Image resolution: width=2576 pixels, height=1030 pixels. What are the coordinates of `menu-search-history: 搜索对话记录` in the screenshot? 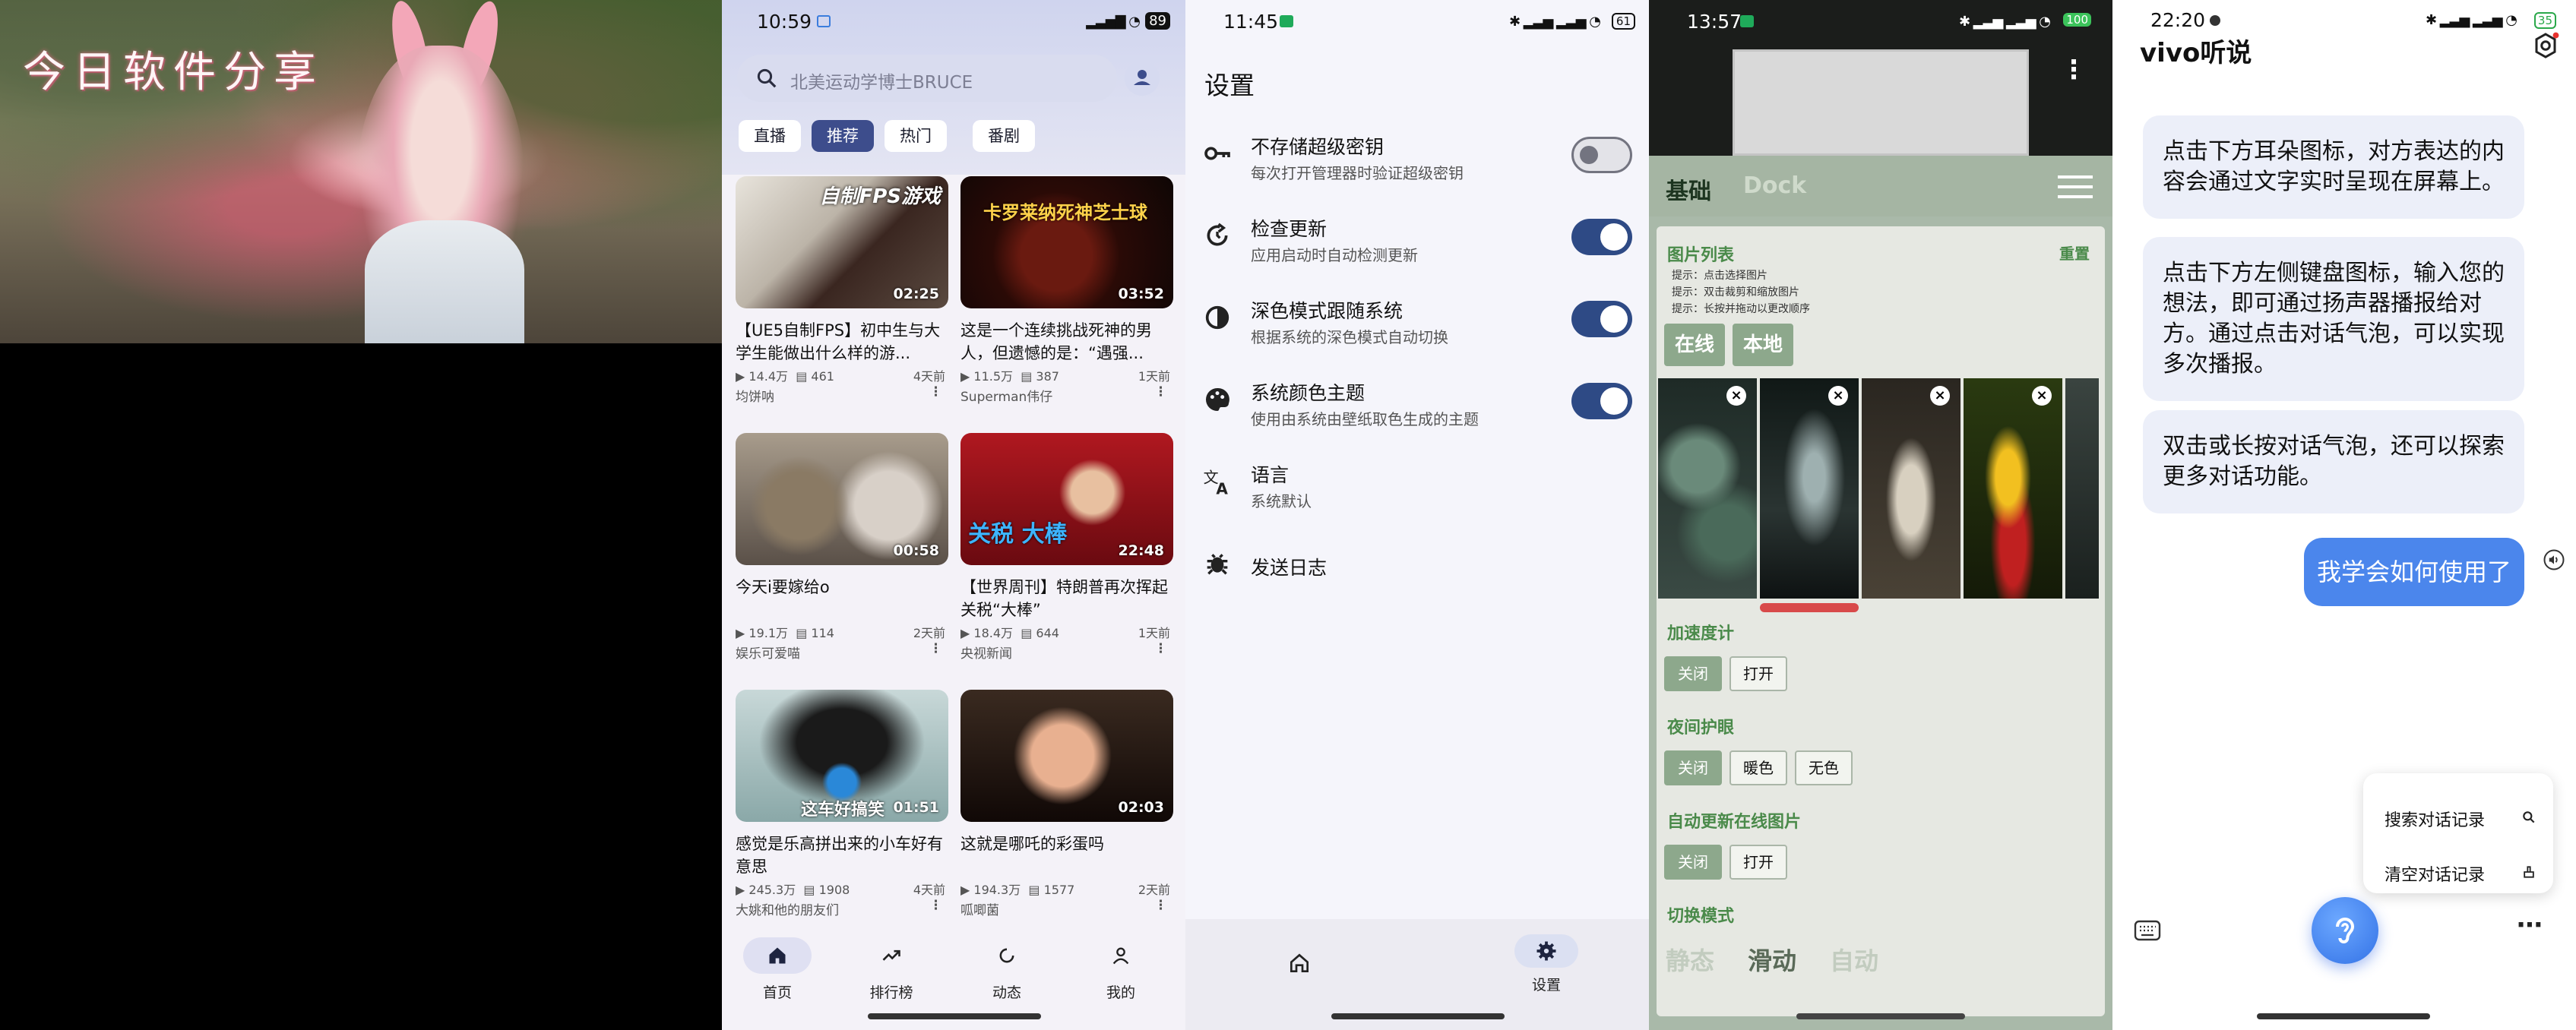 It's located at (2435, 819).